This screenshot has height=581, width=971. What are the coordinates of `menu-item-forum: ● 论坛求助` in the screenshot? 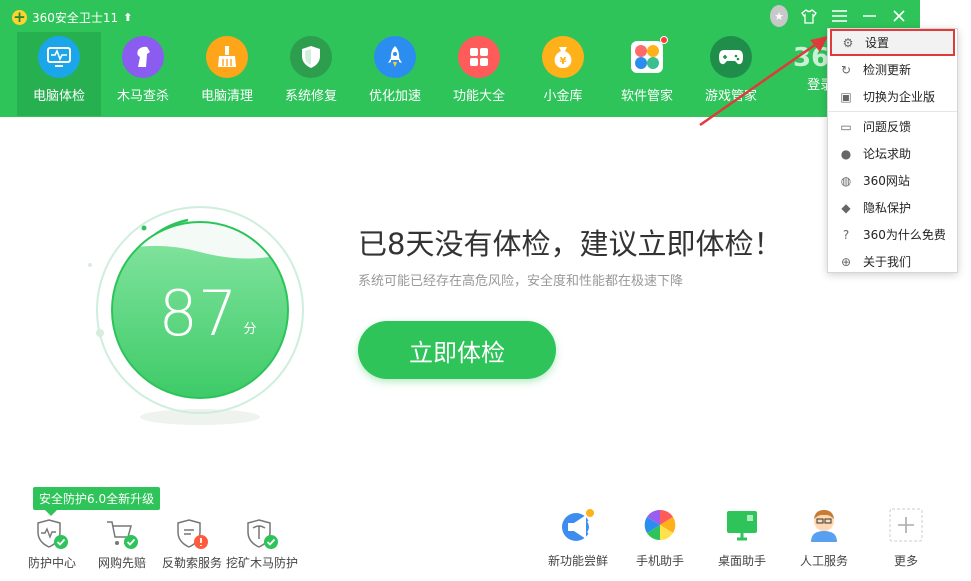 It's located at (892, 153).